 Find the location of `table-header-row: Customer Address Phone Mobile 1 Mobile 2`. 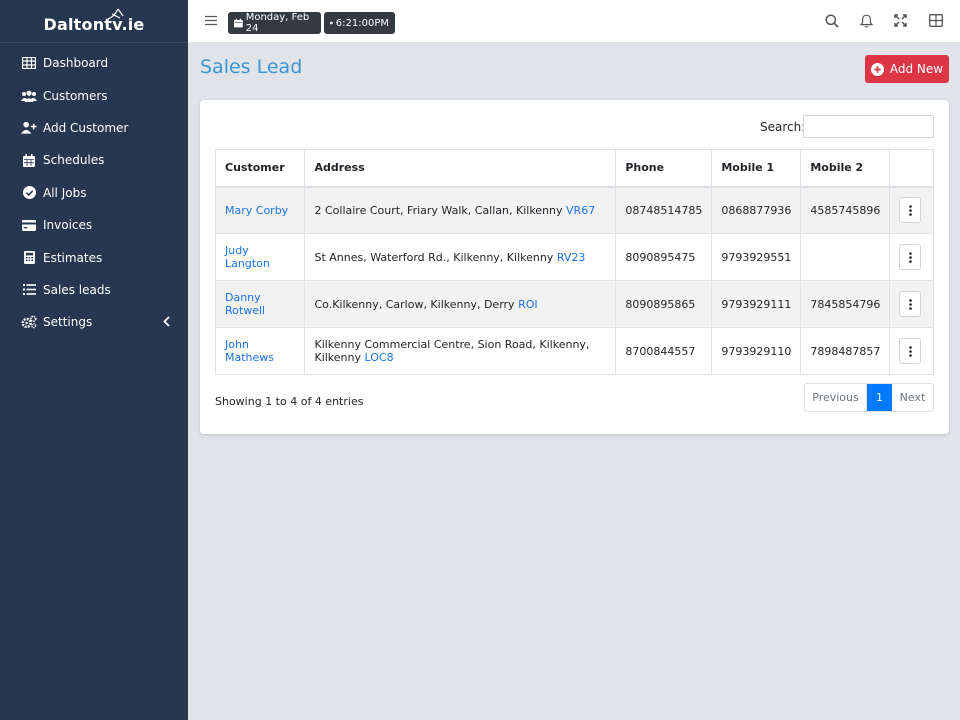

table-header-row: Customer Address Phone Mobile 1 Mobile 2 is located at coordinates (574, 168).